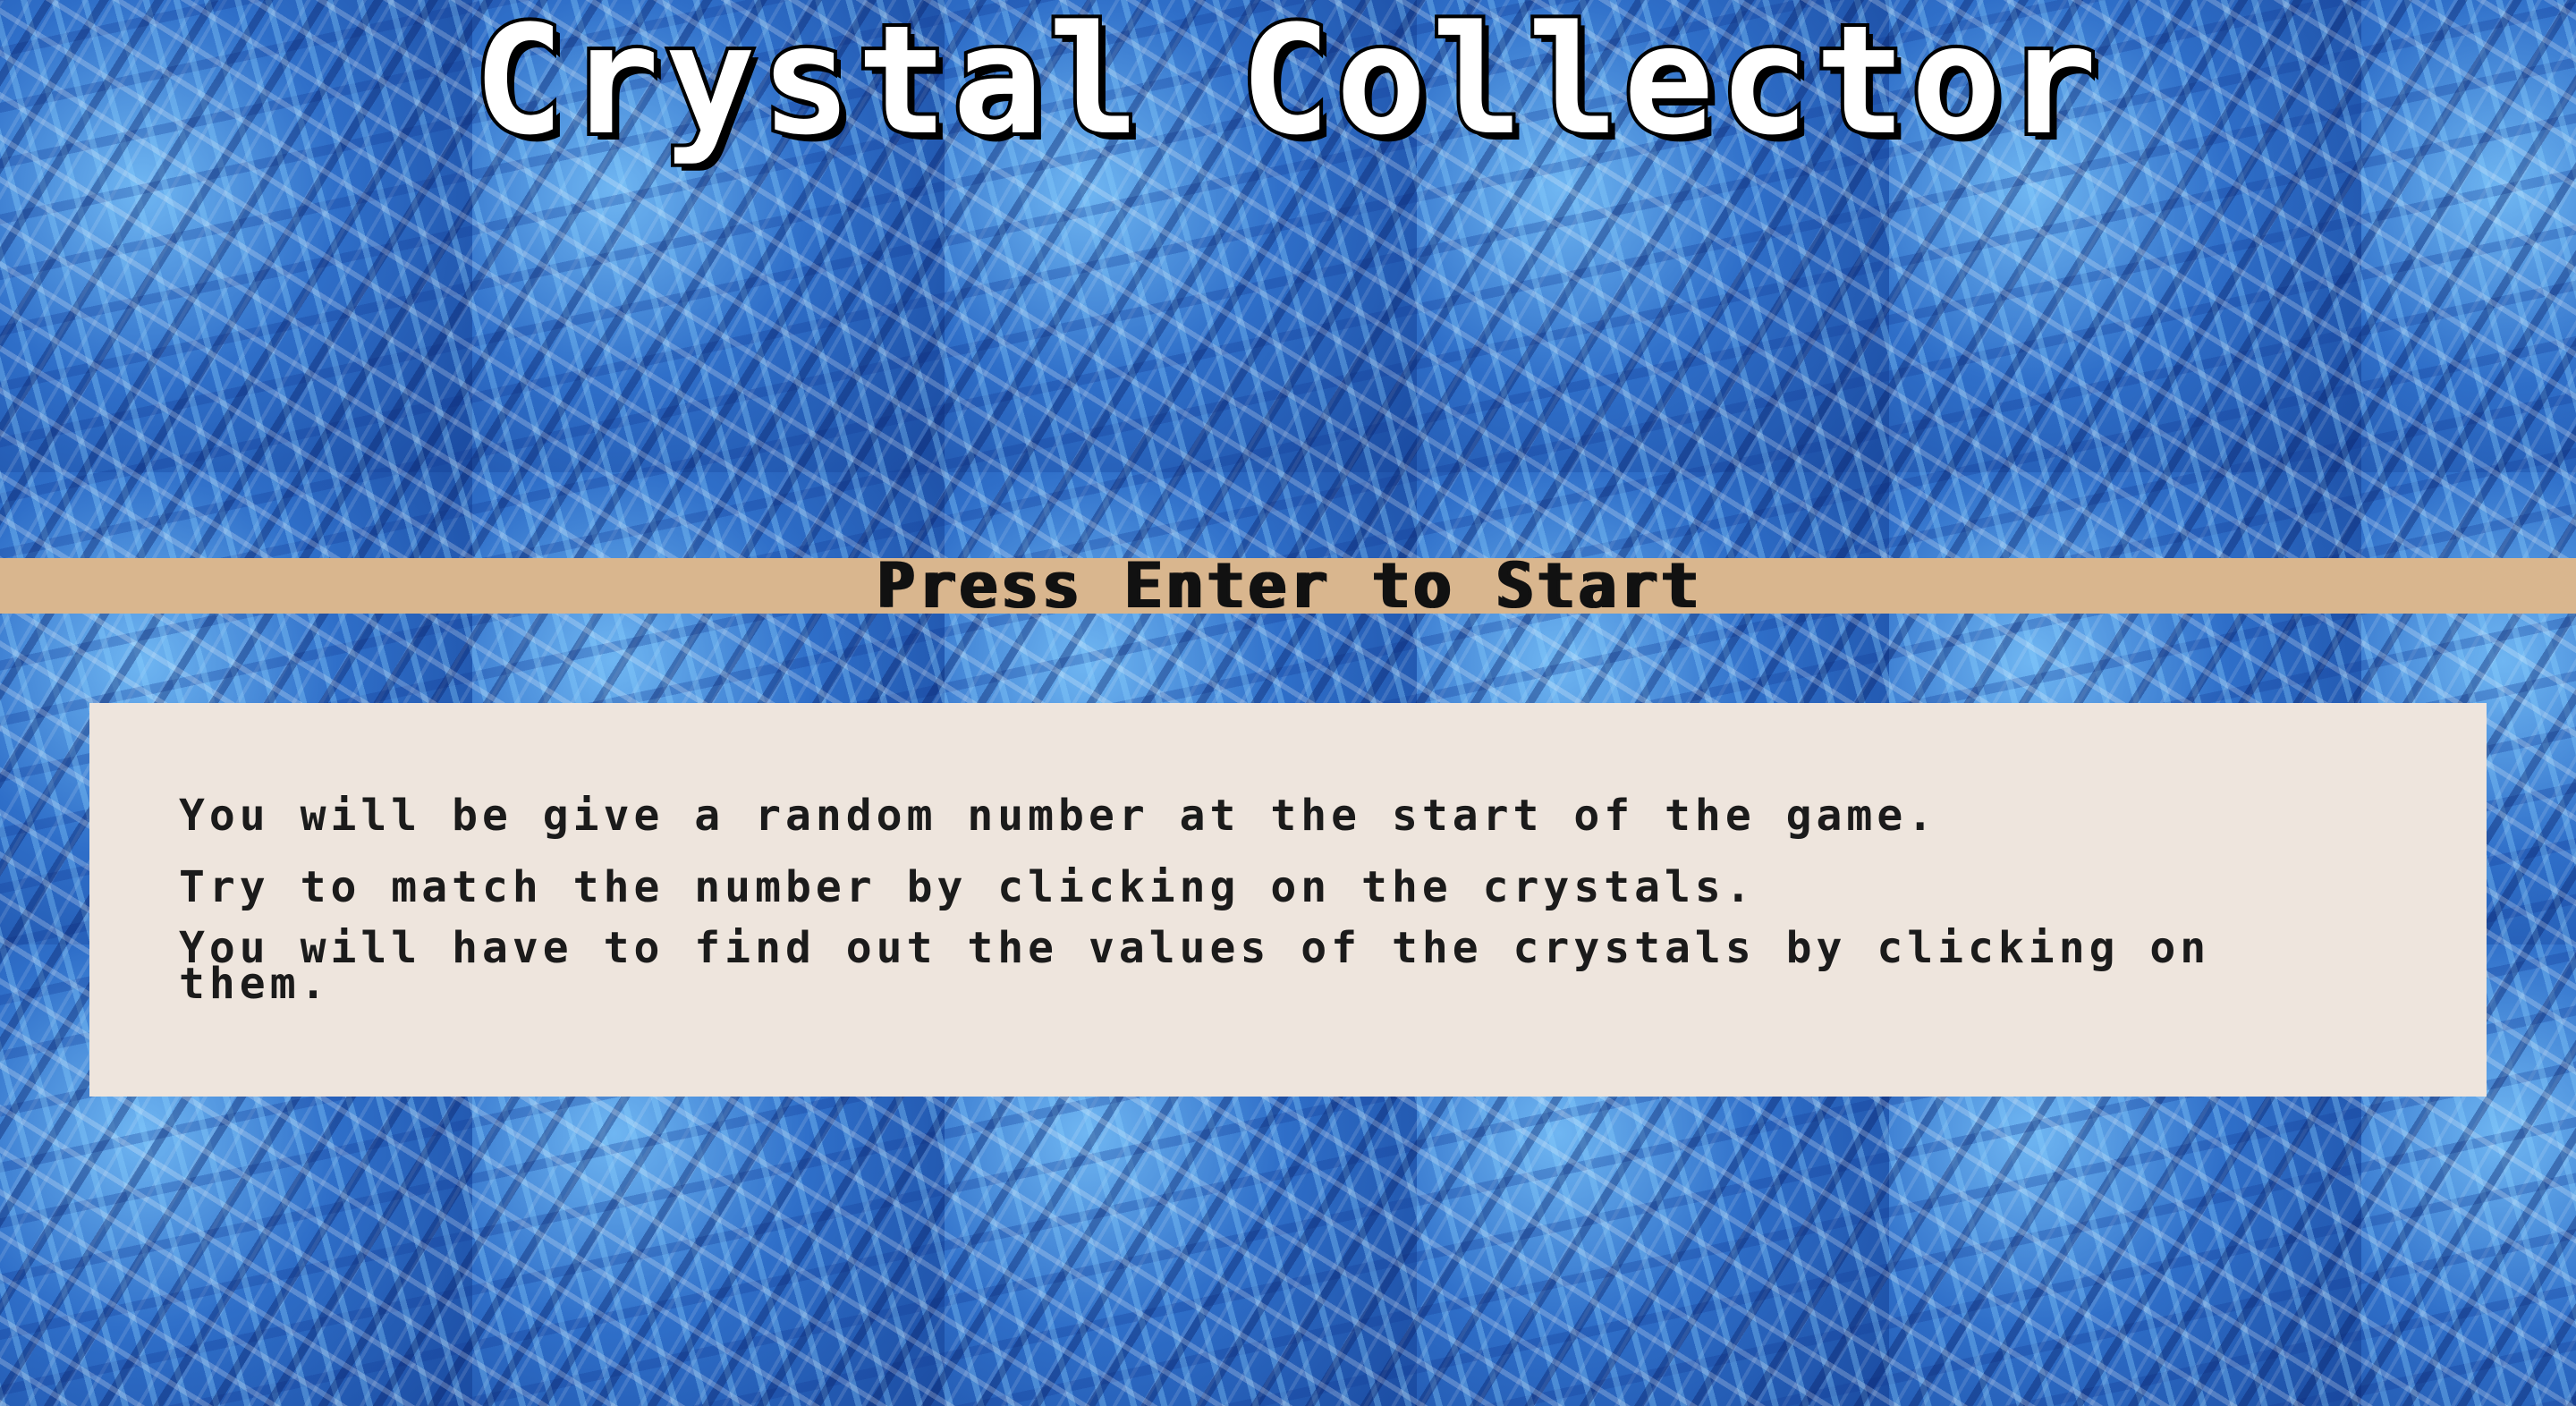  Describe the element at coordinates (1286, 84) in the screenshot. I see `game-title: Crystal Collector` at that location.